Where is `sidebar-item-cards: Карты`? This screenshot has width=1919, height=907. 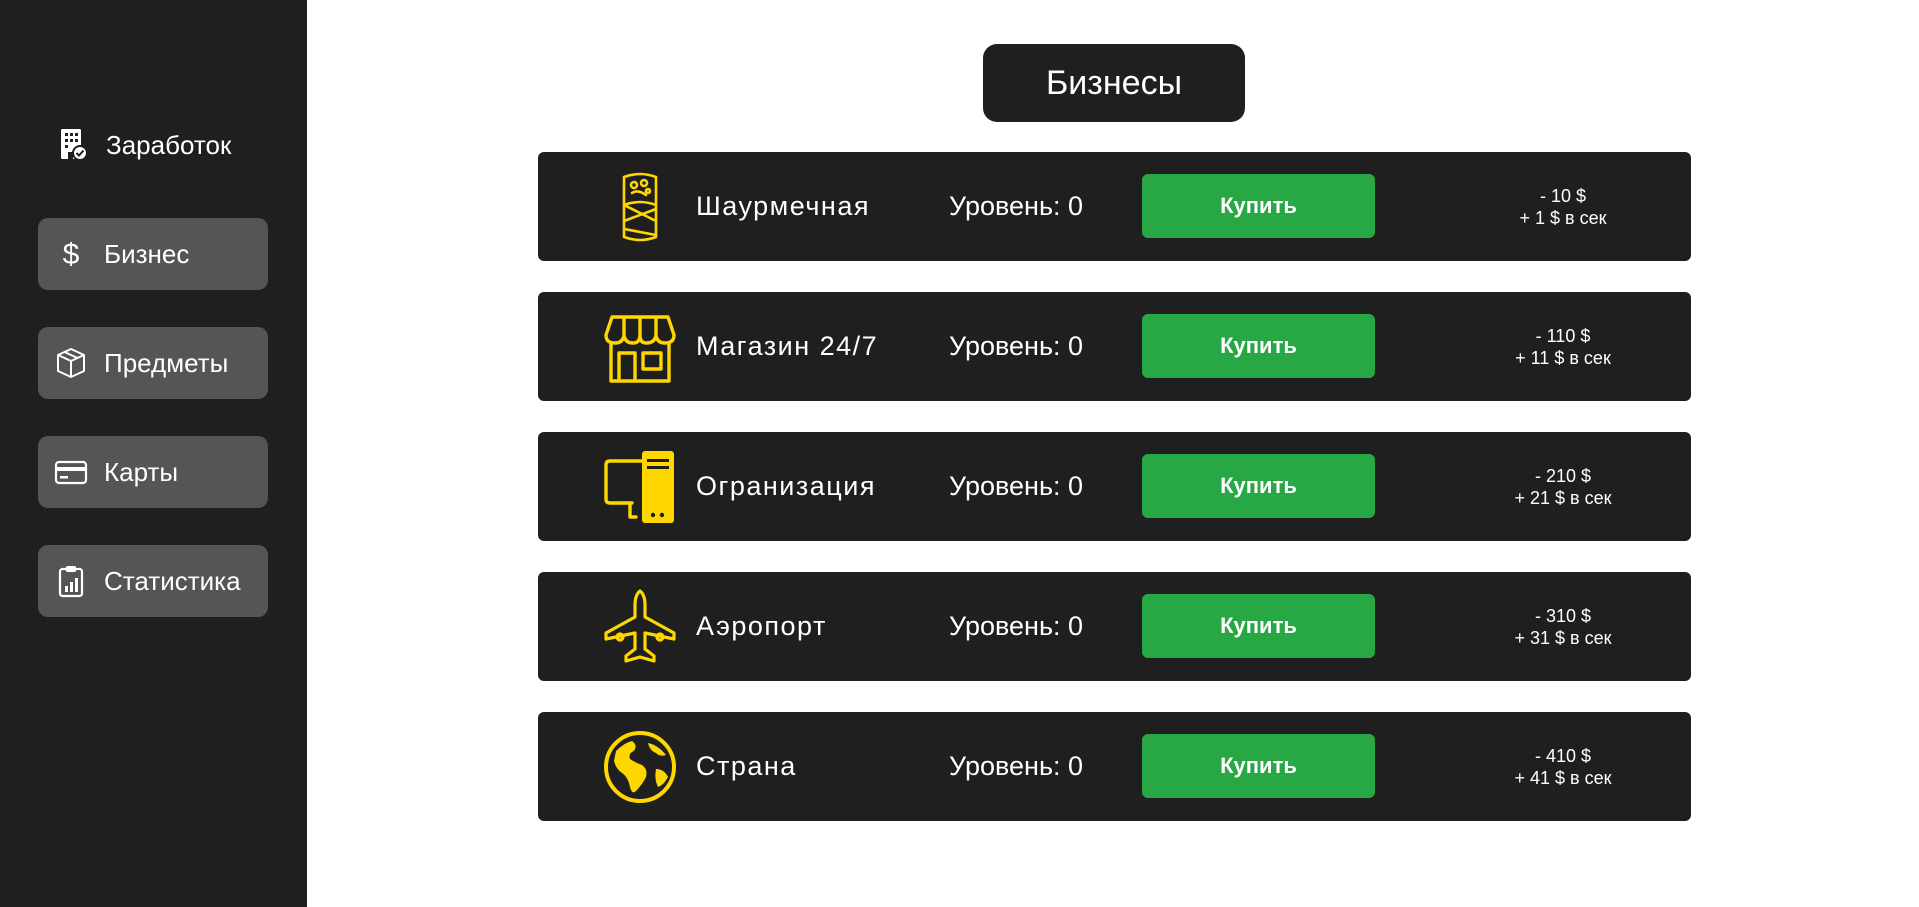 sidebar-item-cards: Карты is located at coordinates (153, 472).